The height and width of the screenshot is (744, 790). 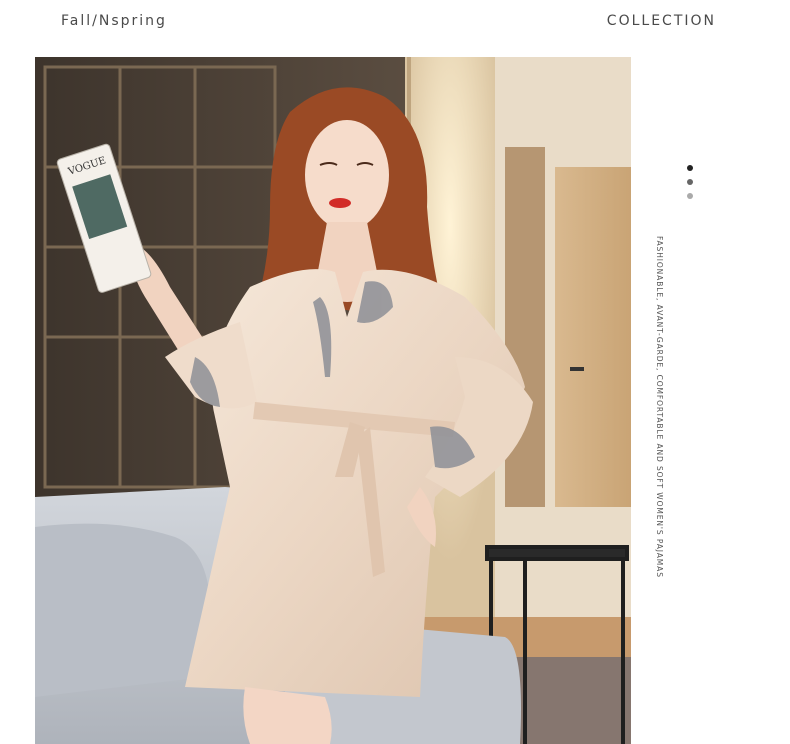 I want to click on dot-active, so click(x=690, y=168).